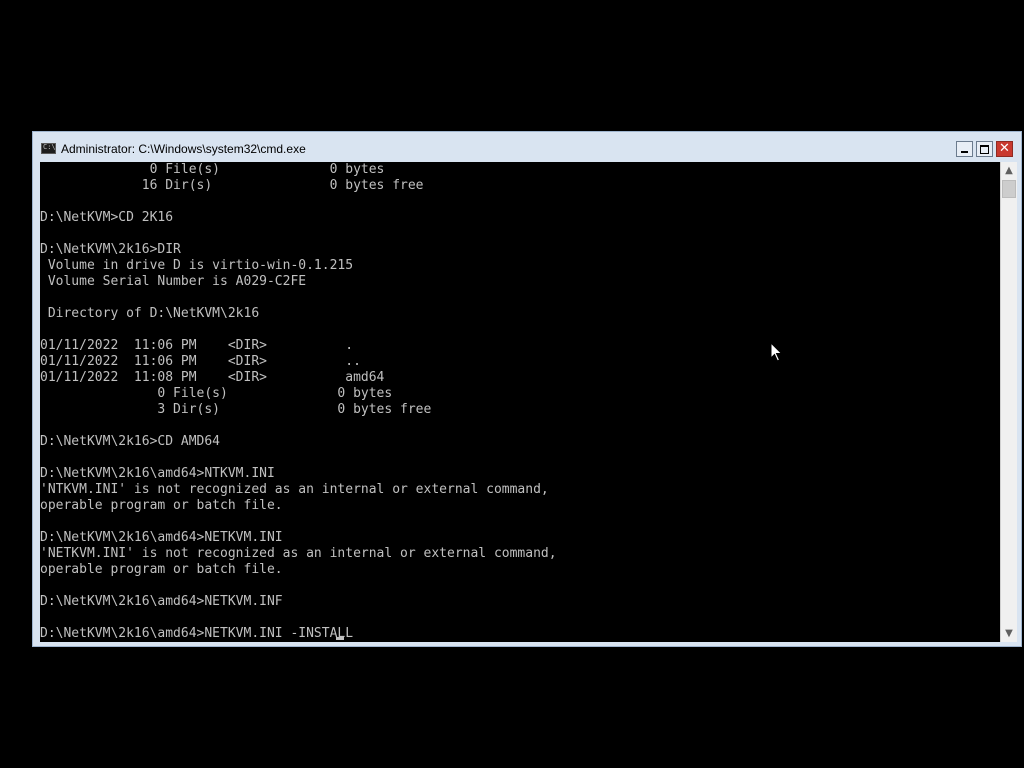 The image size is (1024, 768). What do you see at coordinates (130, 441) in the screenshot?
I see `console-line: D:\NetKVM\2k16>CD AMD64` at bounding box center [130, 441].